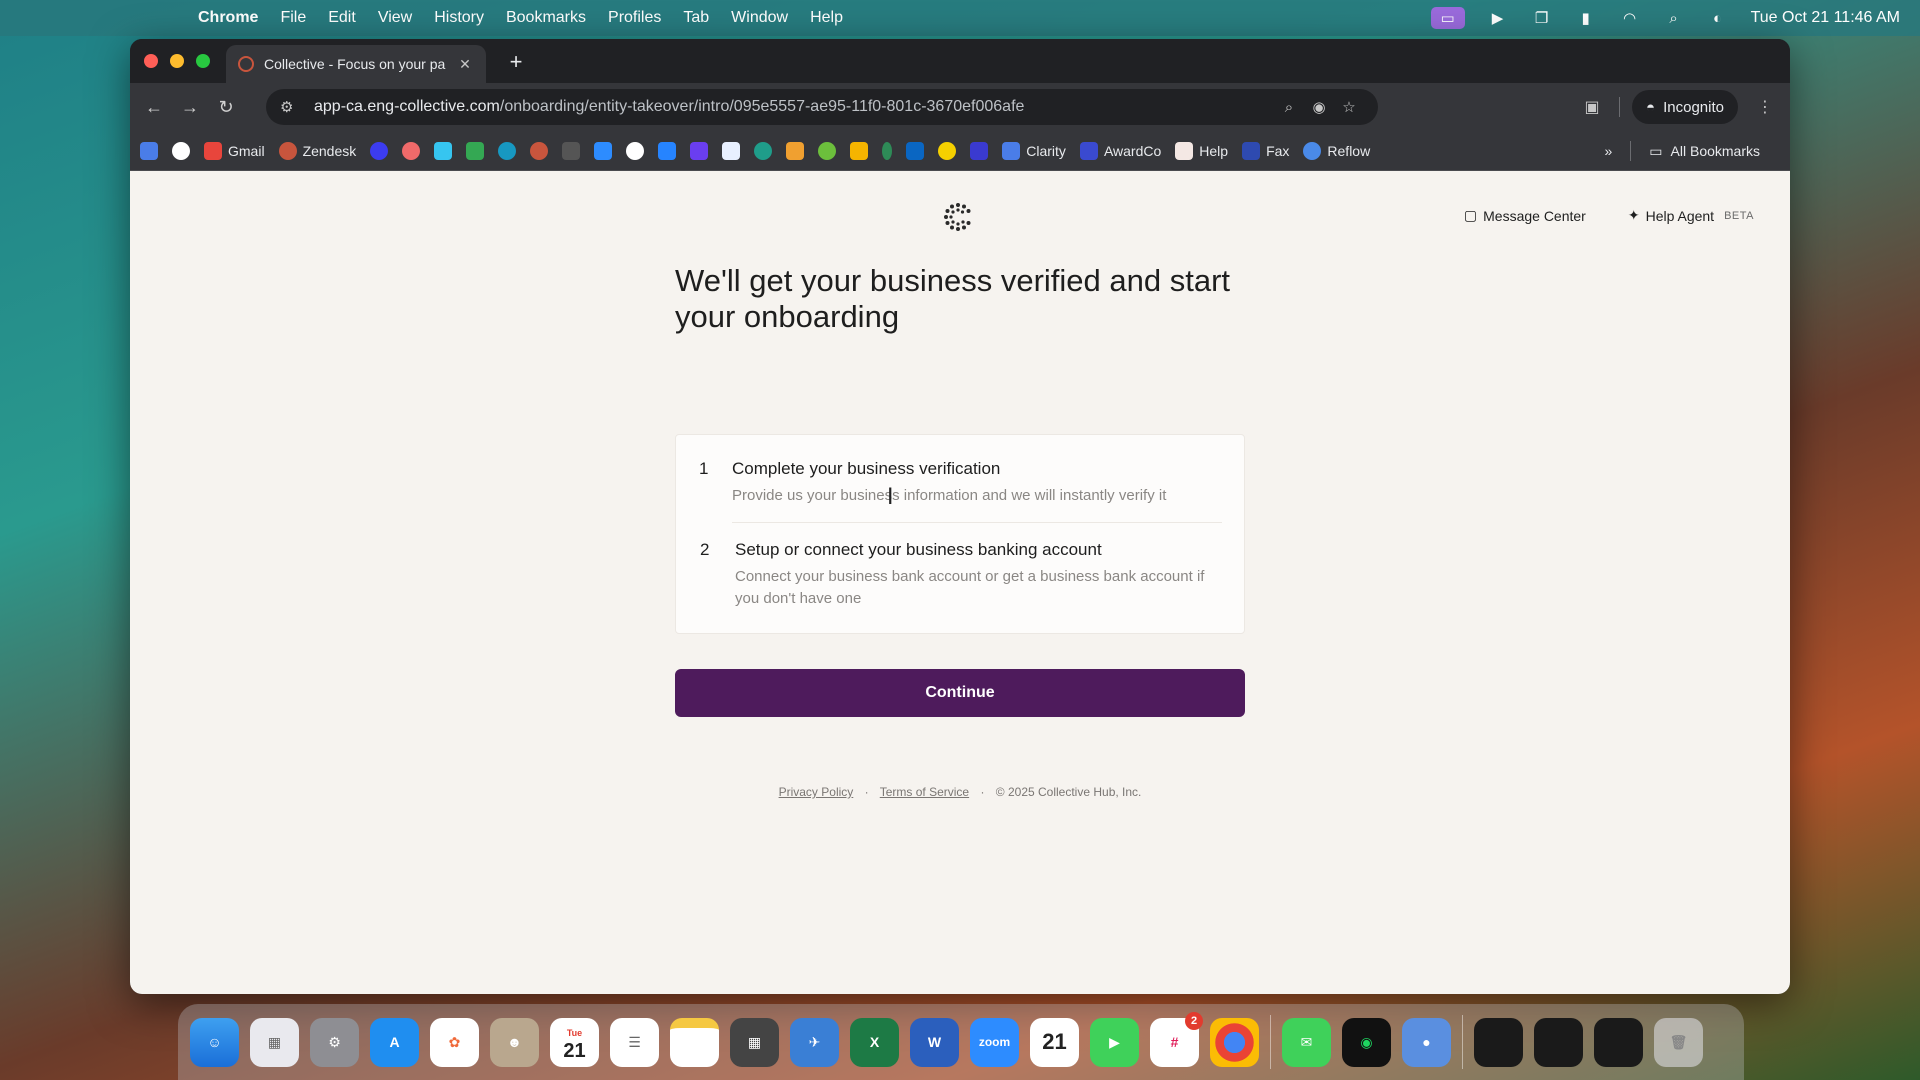  I want to click on menu-bookmarks: Bookmarks, so click(546, 18).